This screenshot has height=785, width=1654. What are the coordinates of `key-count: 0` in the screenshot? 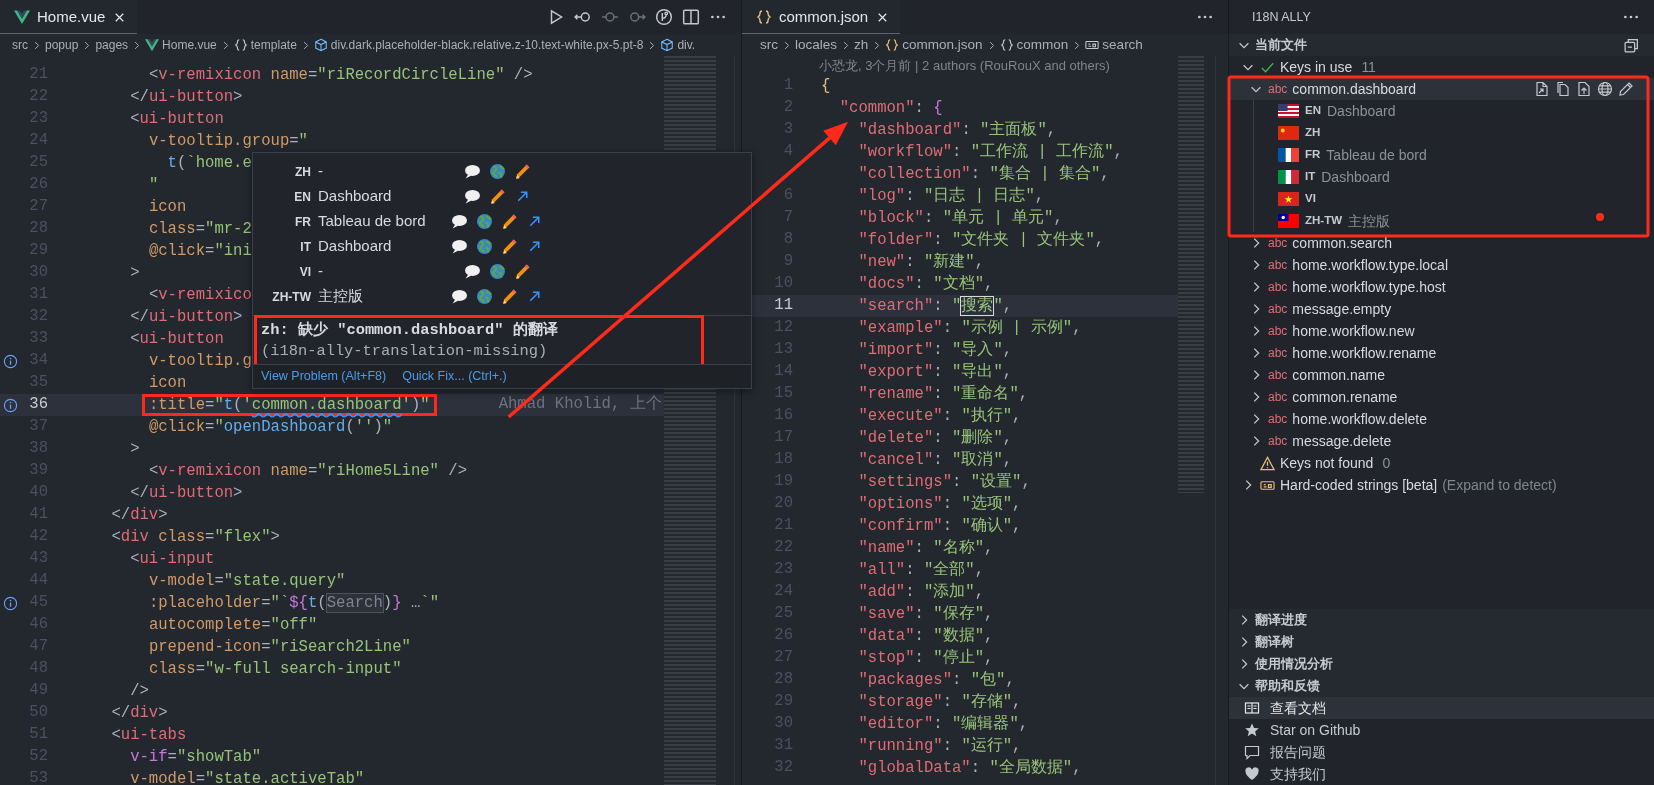 It's located at (1386, 463).